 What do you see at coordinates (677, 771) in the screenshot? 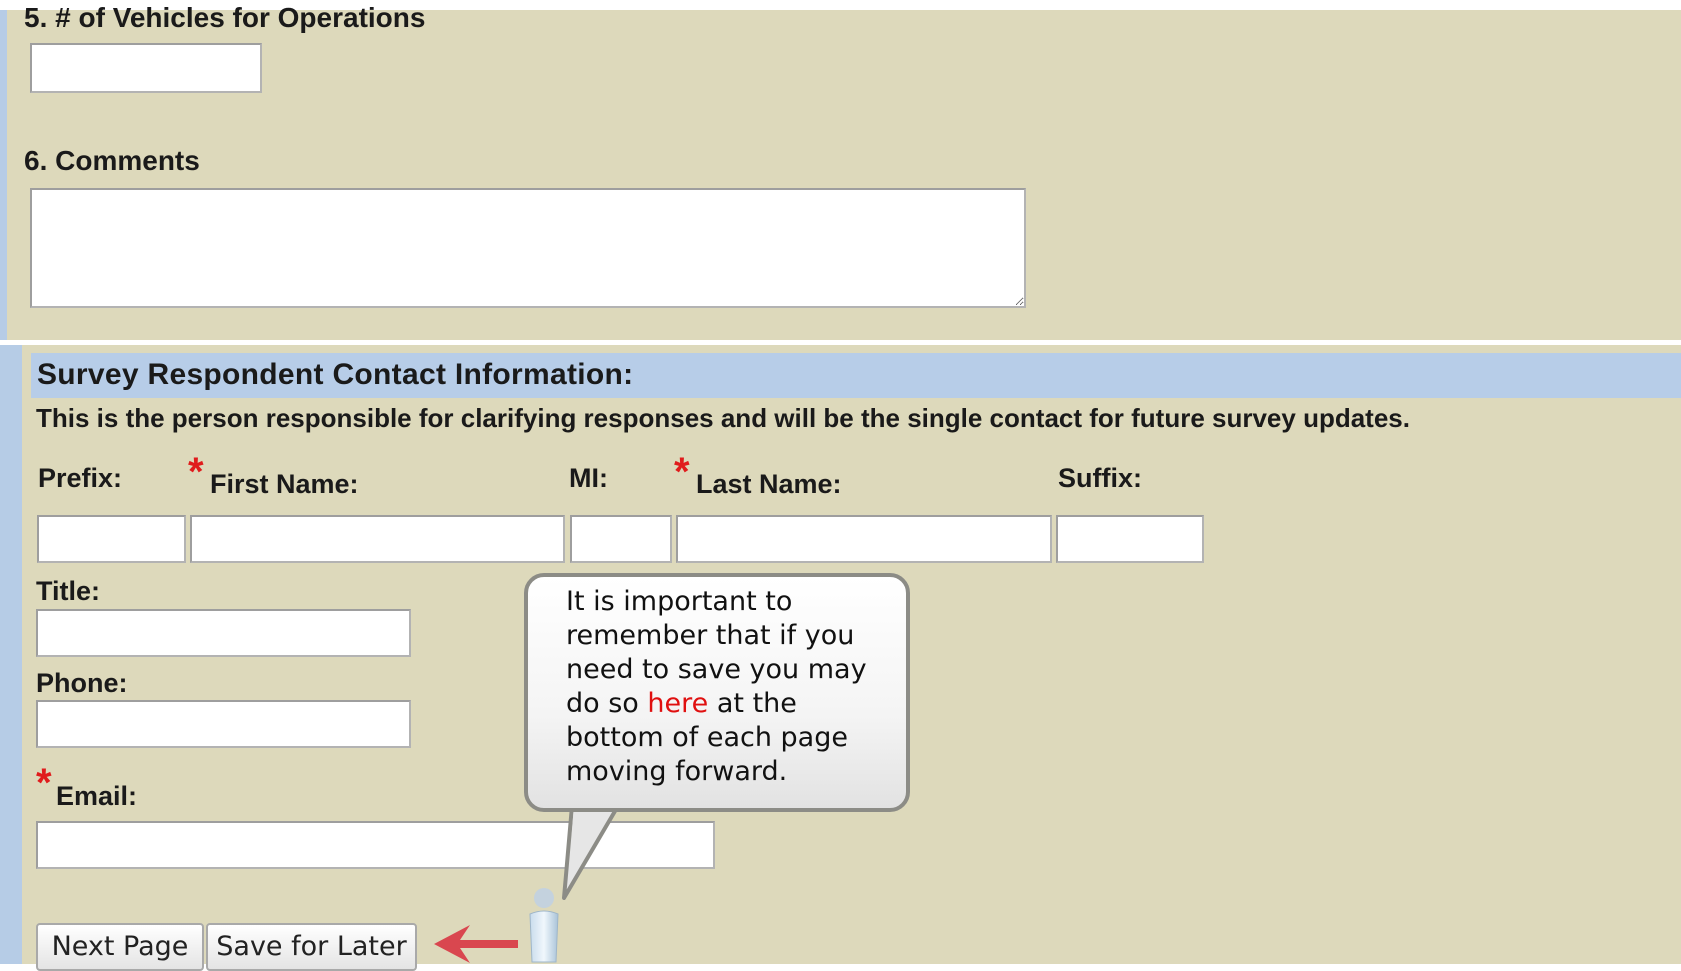
I see `callout-line-6: moving forward.` at bounding box center [677, 771].